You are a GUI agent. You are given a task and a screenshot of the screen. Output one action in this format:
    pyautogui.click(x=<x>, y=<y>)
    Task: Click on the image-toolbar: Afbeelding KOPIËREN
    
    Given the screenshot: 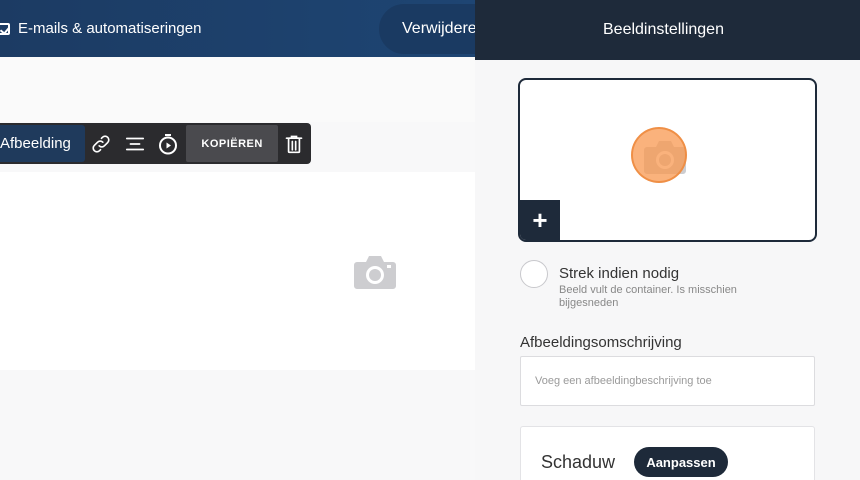 What is the action you would take?
    pyautogui.click(x=155, y=143)
    